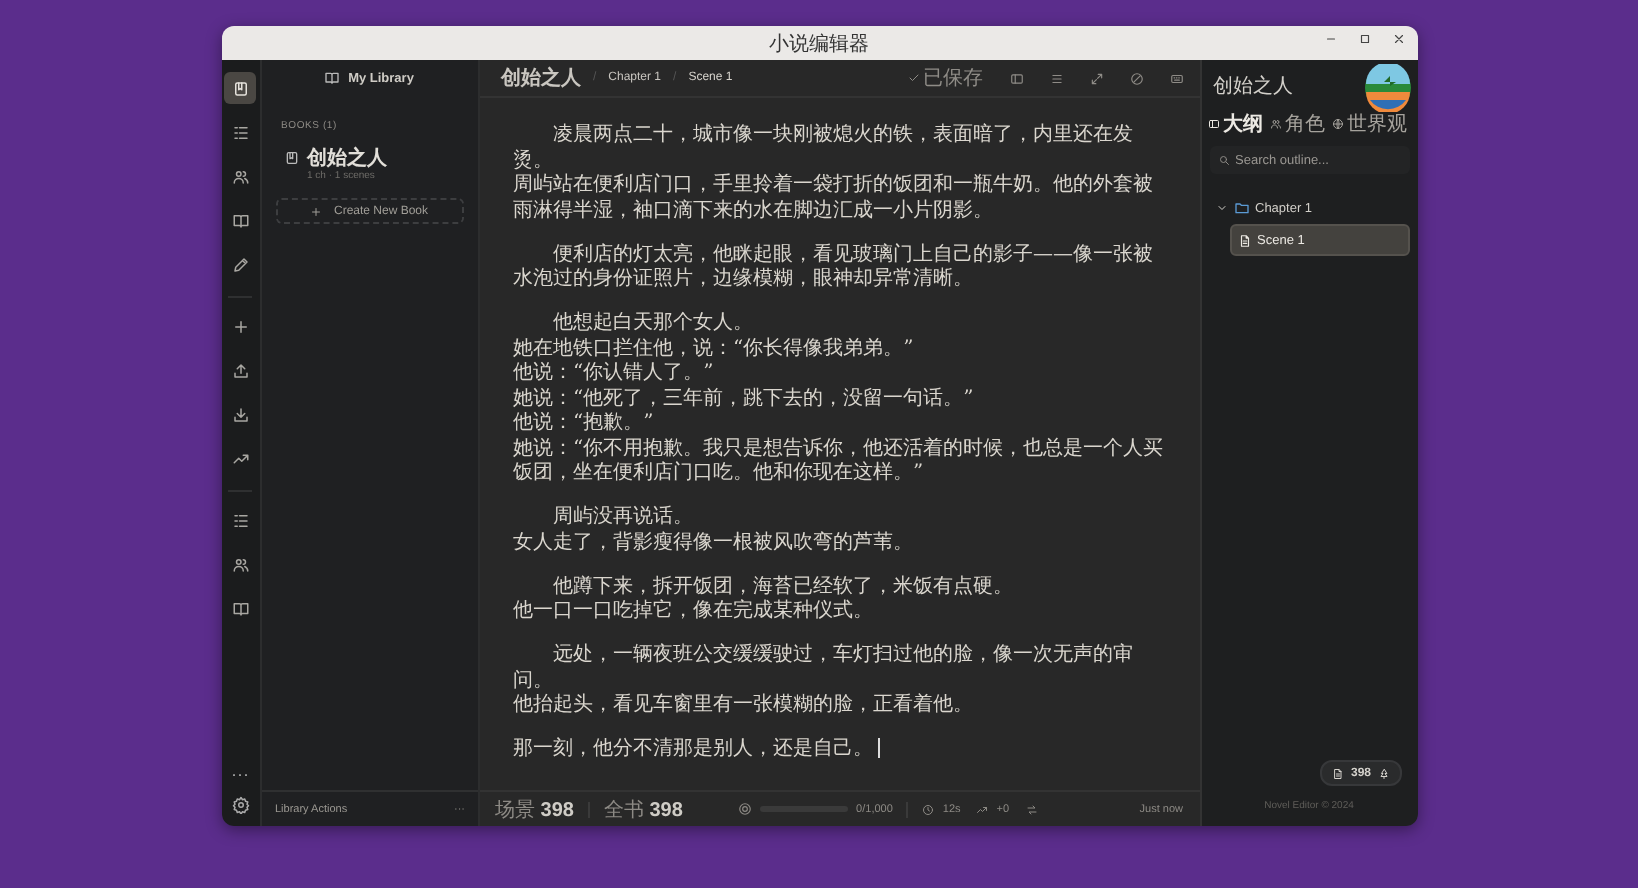  I want to click on manuscript-line: 他说：“抱歉。”, so click(584, 424).